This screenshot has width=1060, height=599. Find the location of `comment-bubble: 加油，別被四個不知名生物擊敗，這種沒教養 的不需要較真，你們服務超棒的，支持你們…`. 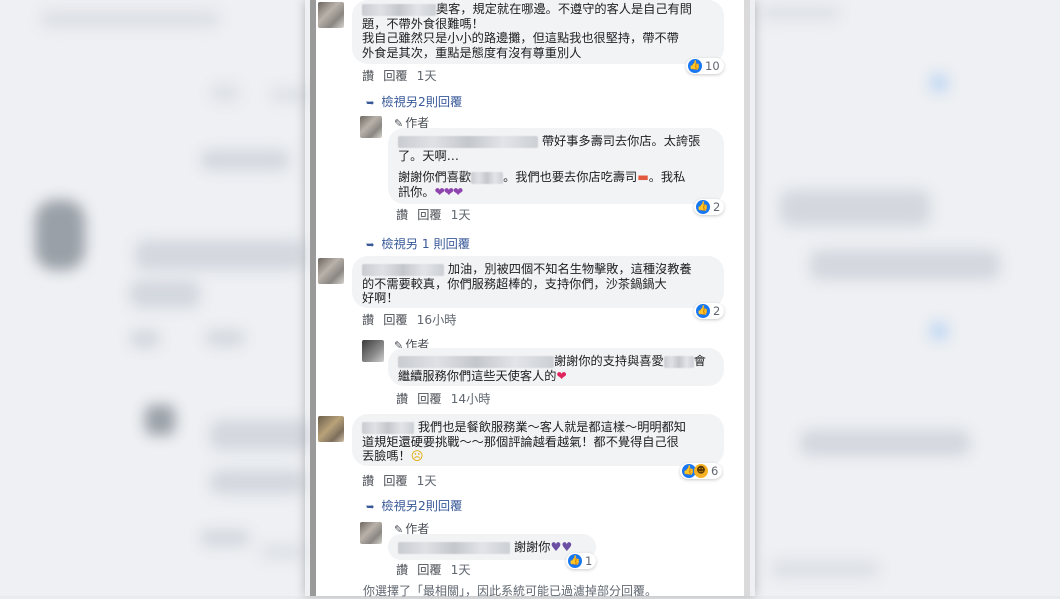

comment-bubble: 加油，別被四個不知名生物擊敗，這種沒教養 的不需要較真，你們服務超棒的，支持你們… is located at coordinates (538, 282).